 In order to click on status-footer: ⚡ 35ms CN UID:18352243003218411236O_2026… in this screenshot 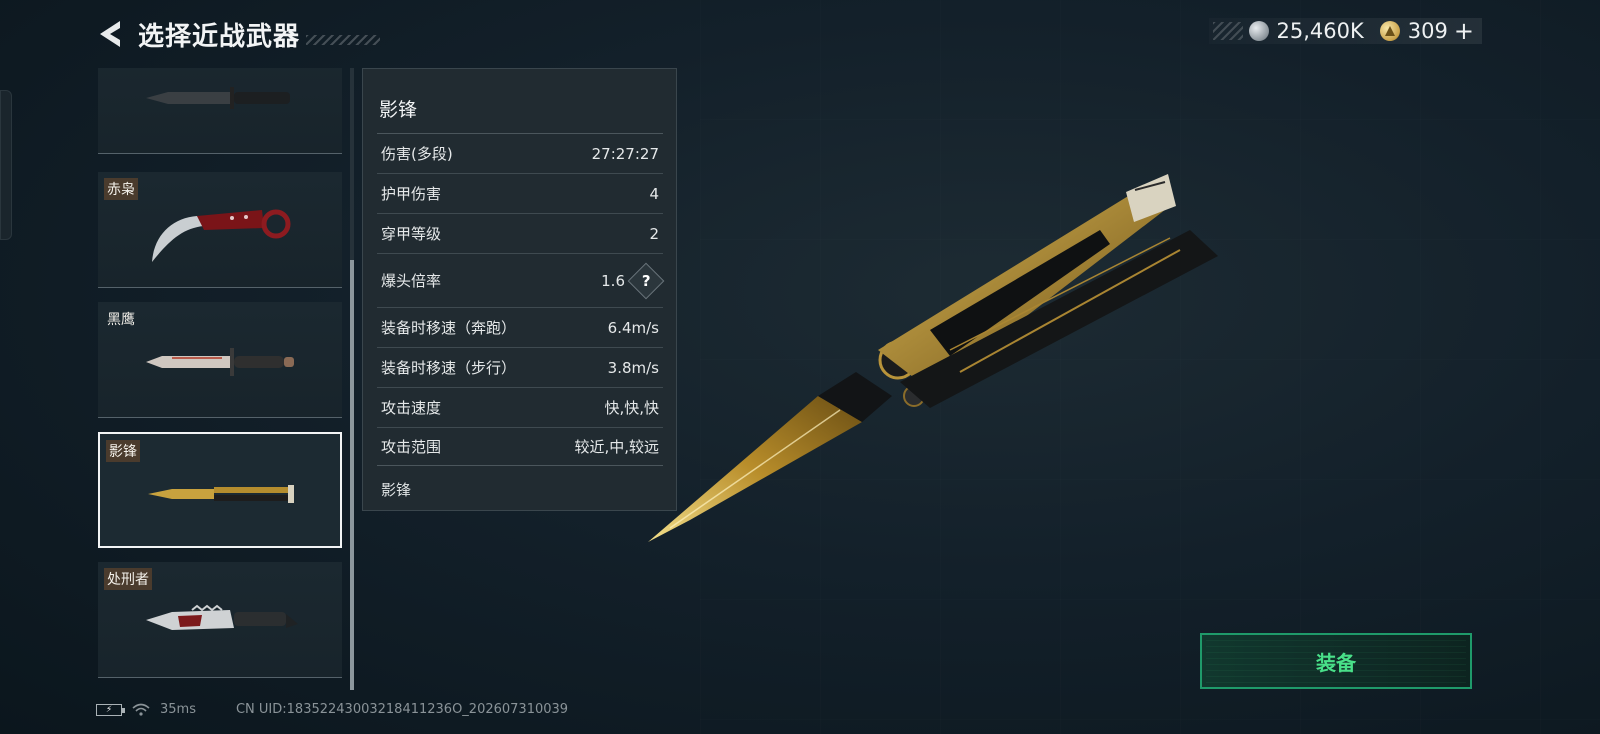, I will do `click(332, 709)`.